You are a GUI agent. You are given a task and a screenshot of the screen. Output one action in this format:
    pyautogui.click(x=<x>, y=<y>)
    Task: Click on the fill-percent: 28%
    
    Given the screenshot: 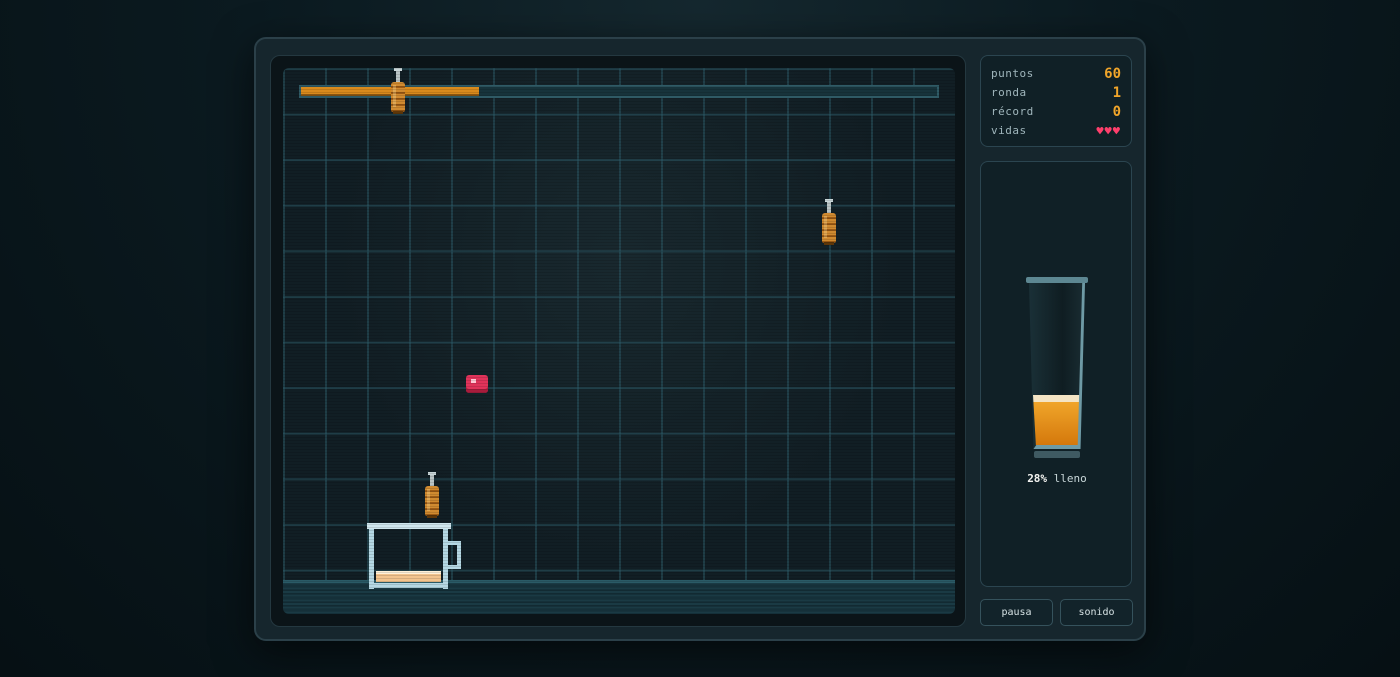 What is the action you would take?
    pyautogui.click(x=1037, y=478)
    